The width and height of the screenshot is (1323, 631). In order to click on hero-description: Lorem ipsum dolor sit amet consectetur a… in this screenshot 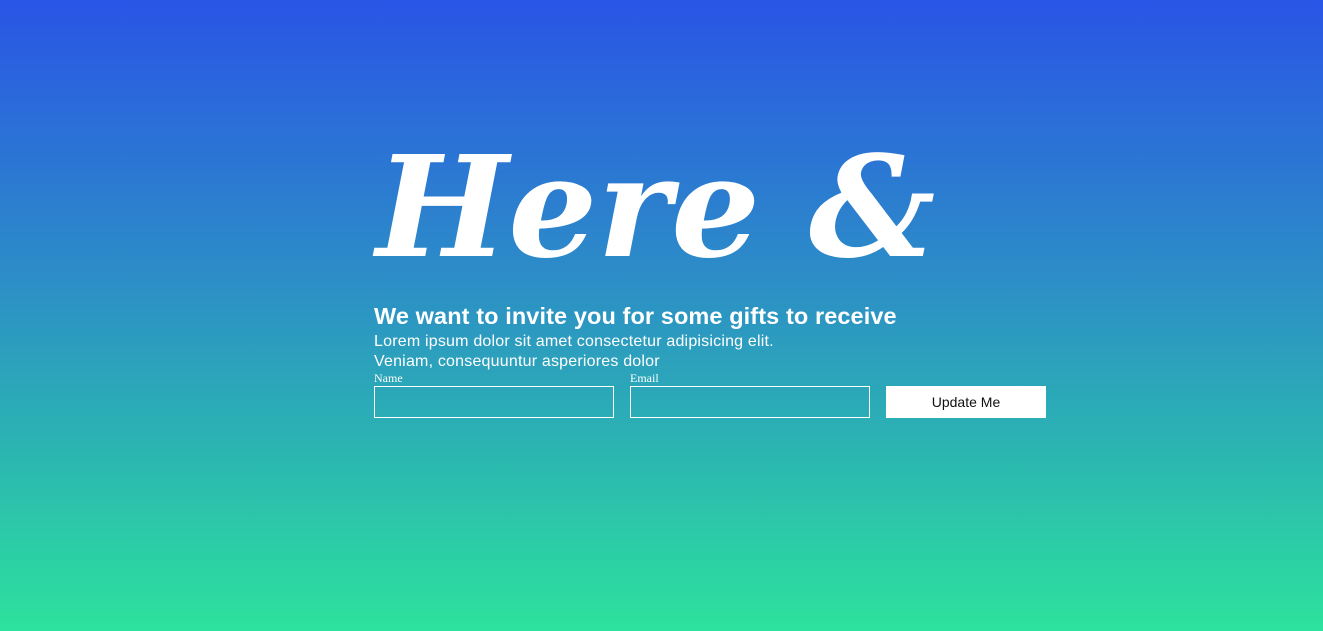, I will do `click(574, 351)`.